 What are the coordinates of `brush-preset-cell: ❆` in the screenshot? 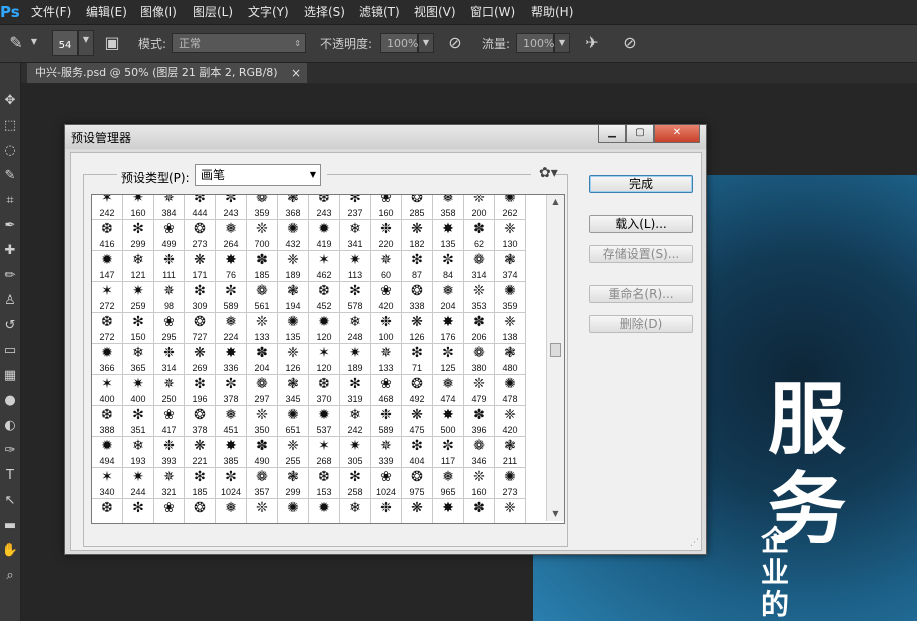 It's located at (107, 511).